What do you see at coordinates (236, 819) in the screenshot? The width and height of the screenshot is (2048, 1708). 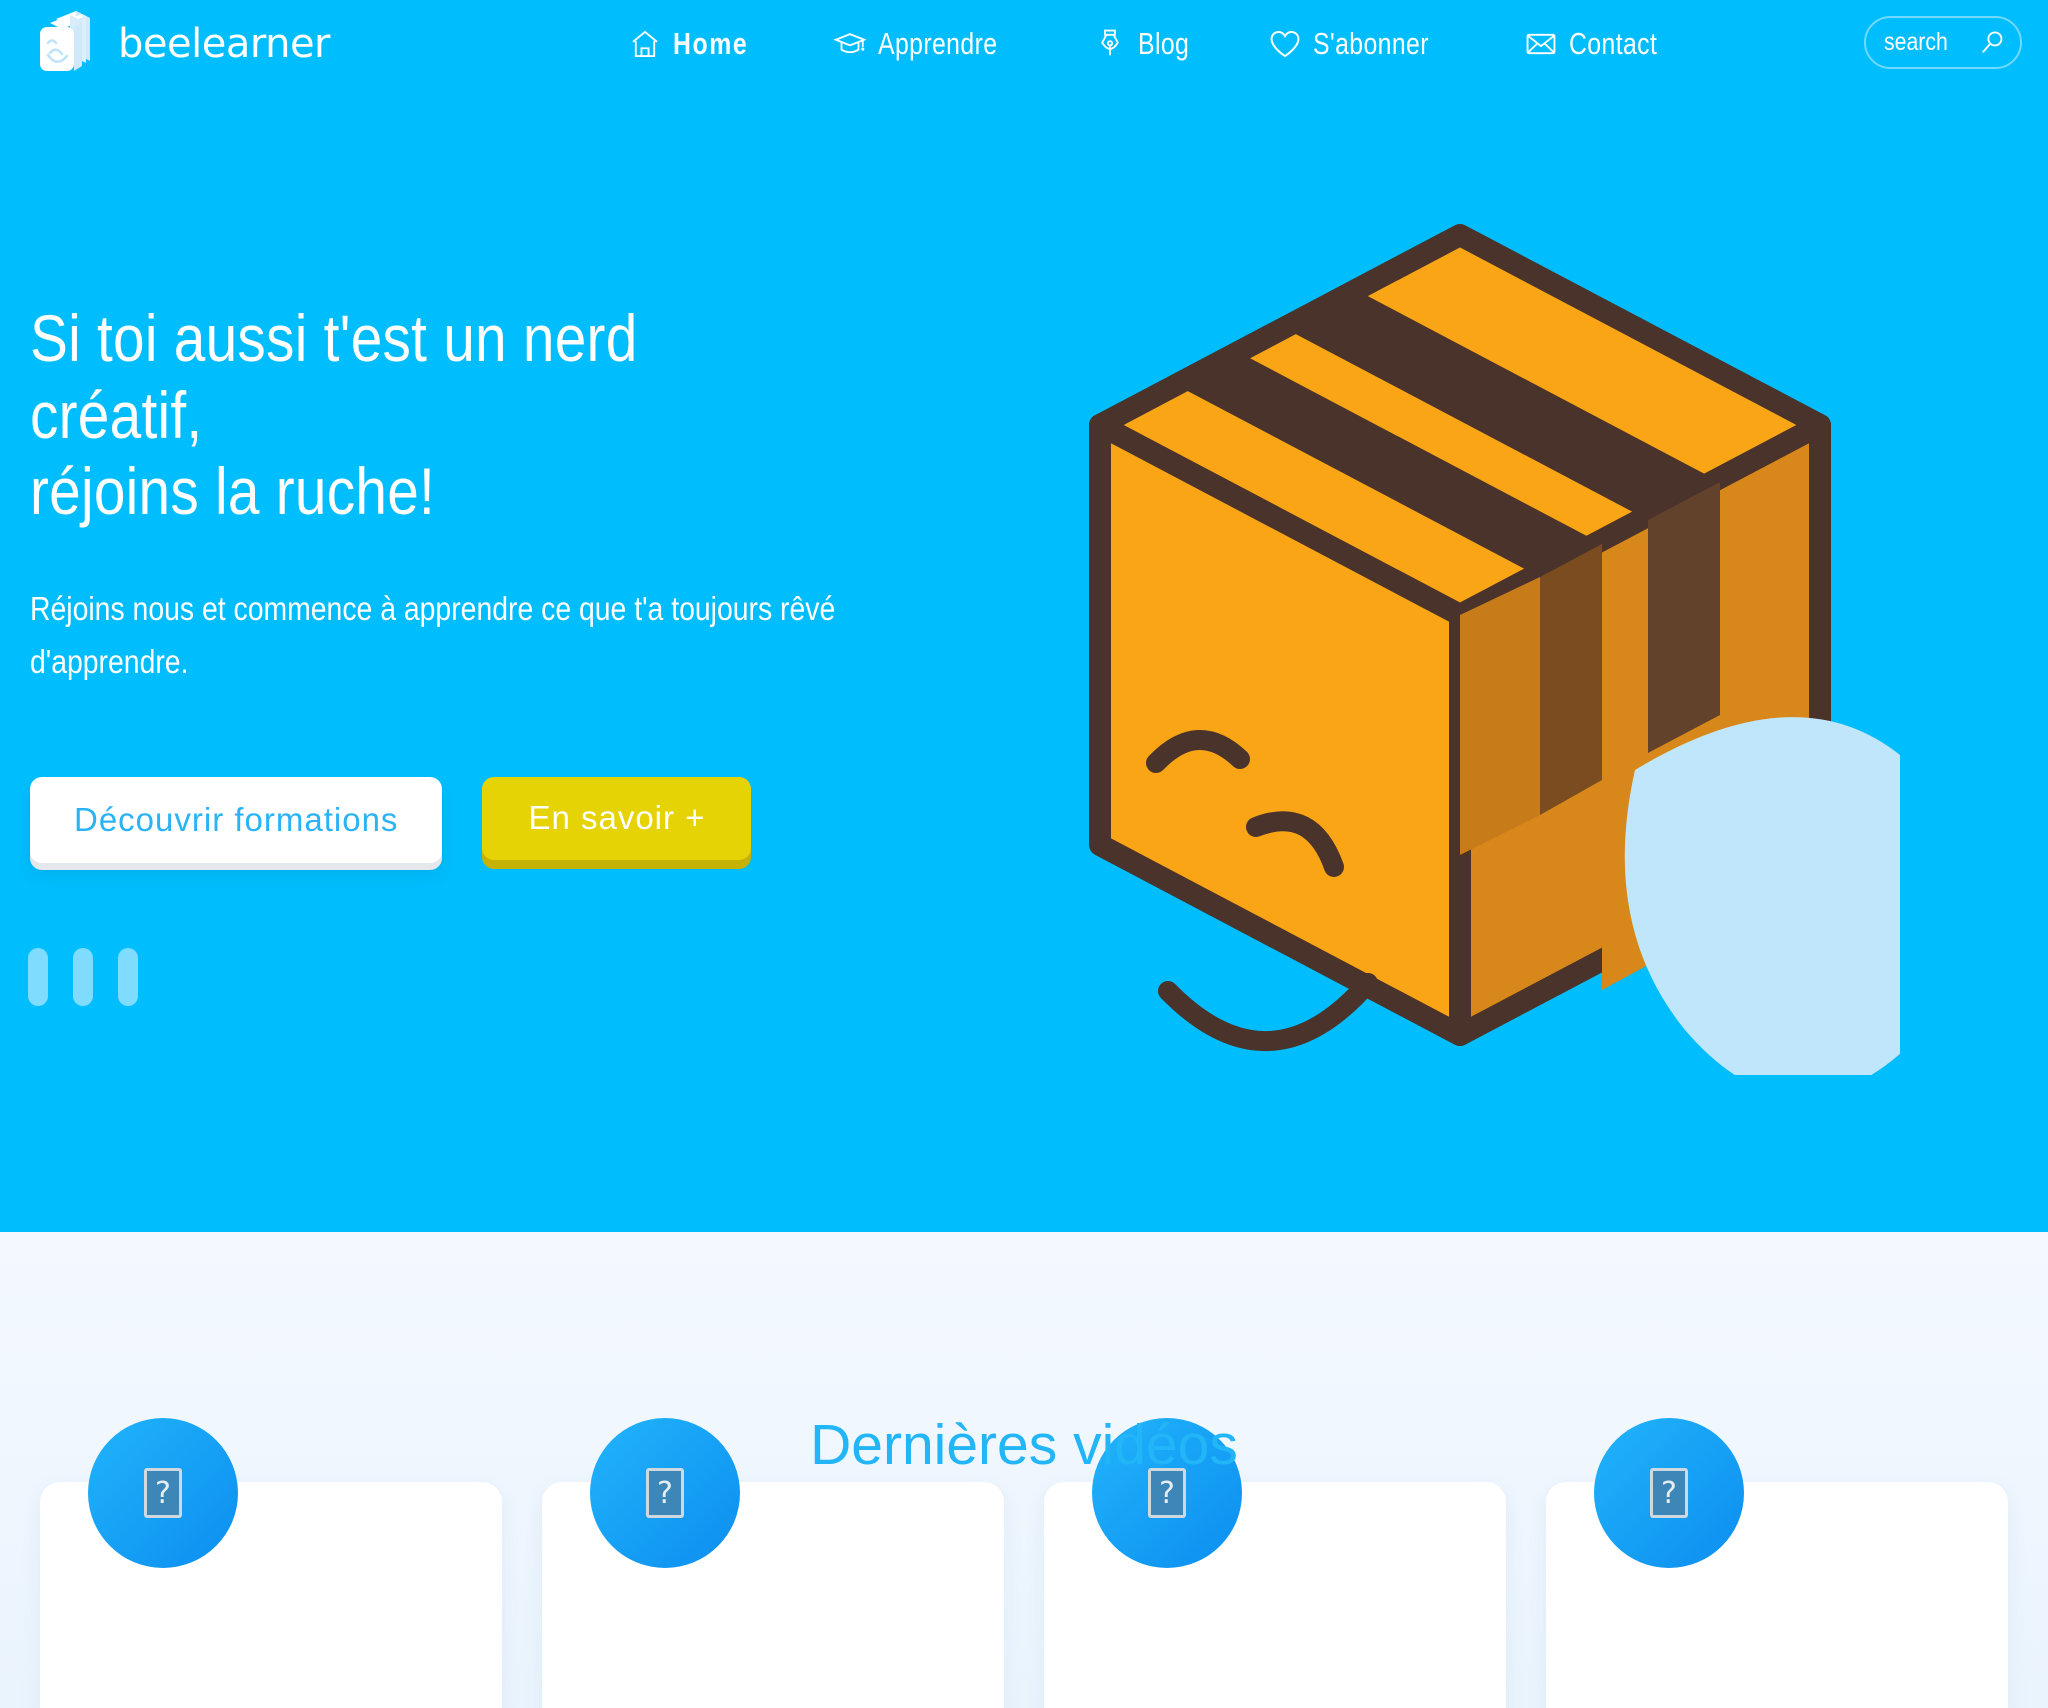 I see `discover-formations-button: Découvrir formations` at bounding box center [236, 819].